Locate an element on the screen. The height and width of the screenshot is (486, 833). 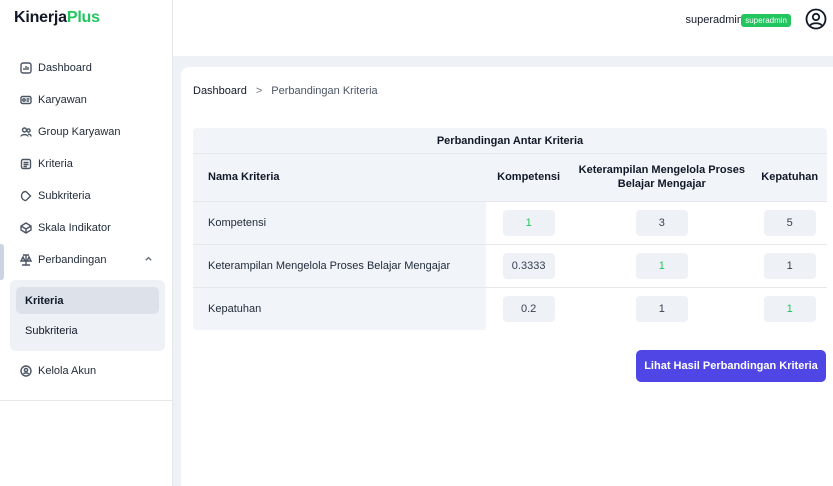
table-cell: 3 is located at coordinates (662, 222).